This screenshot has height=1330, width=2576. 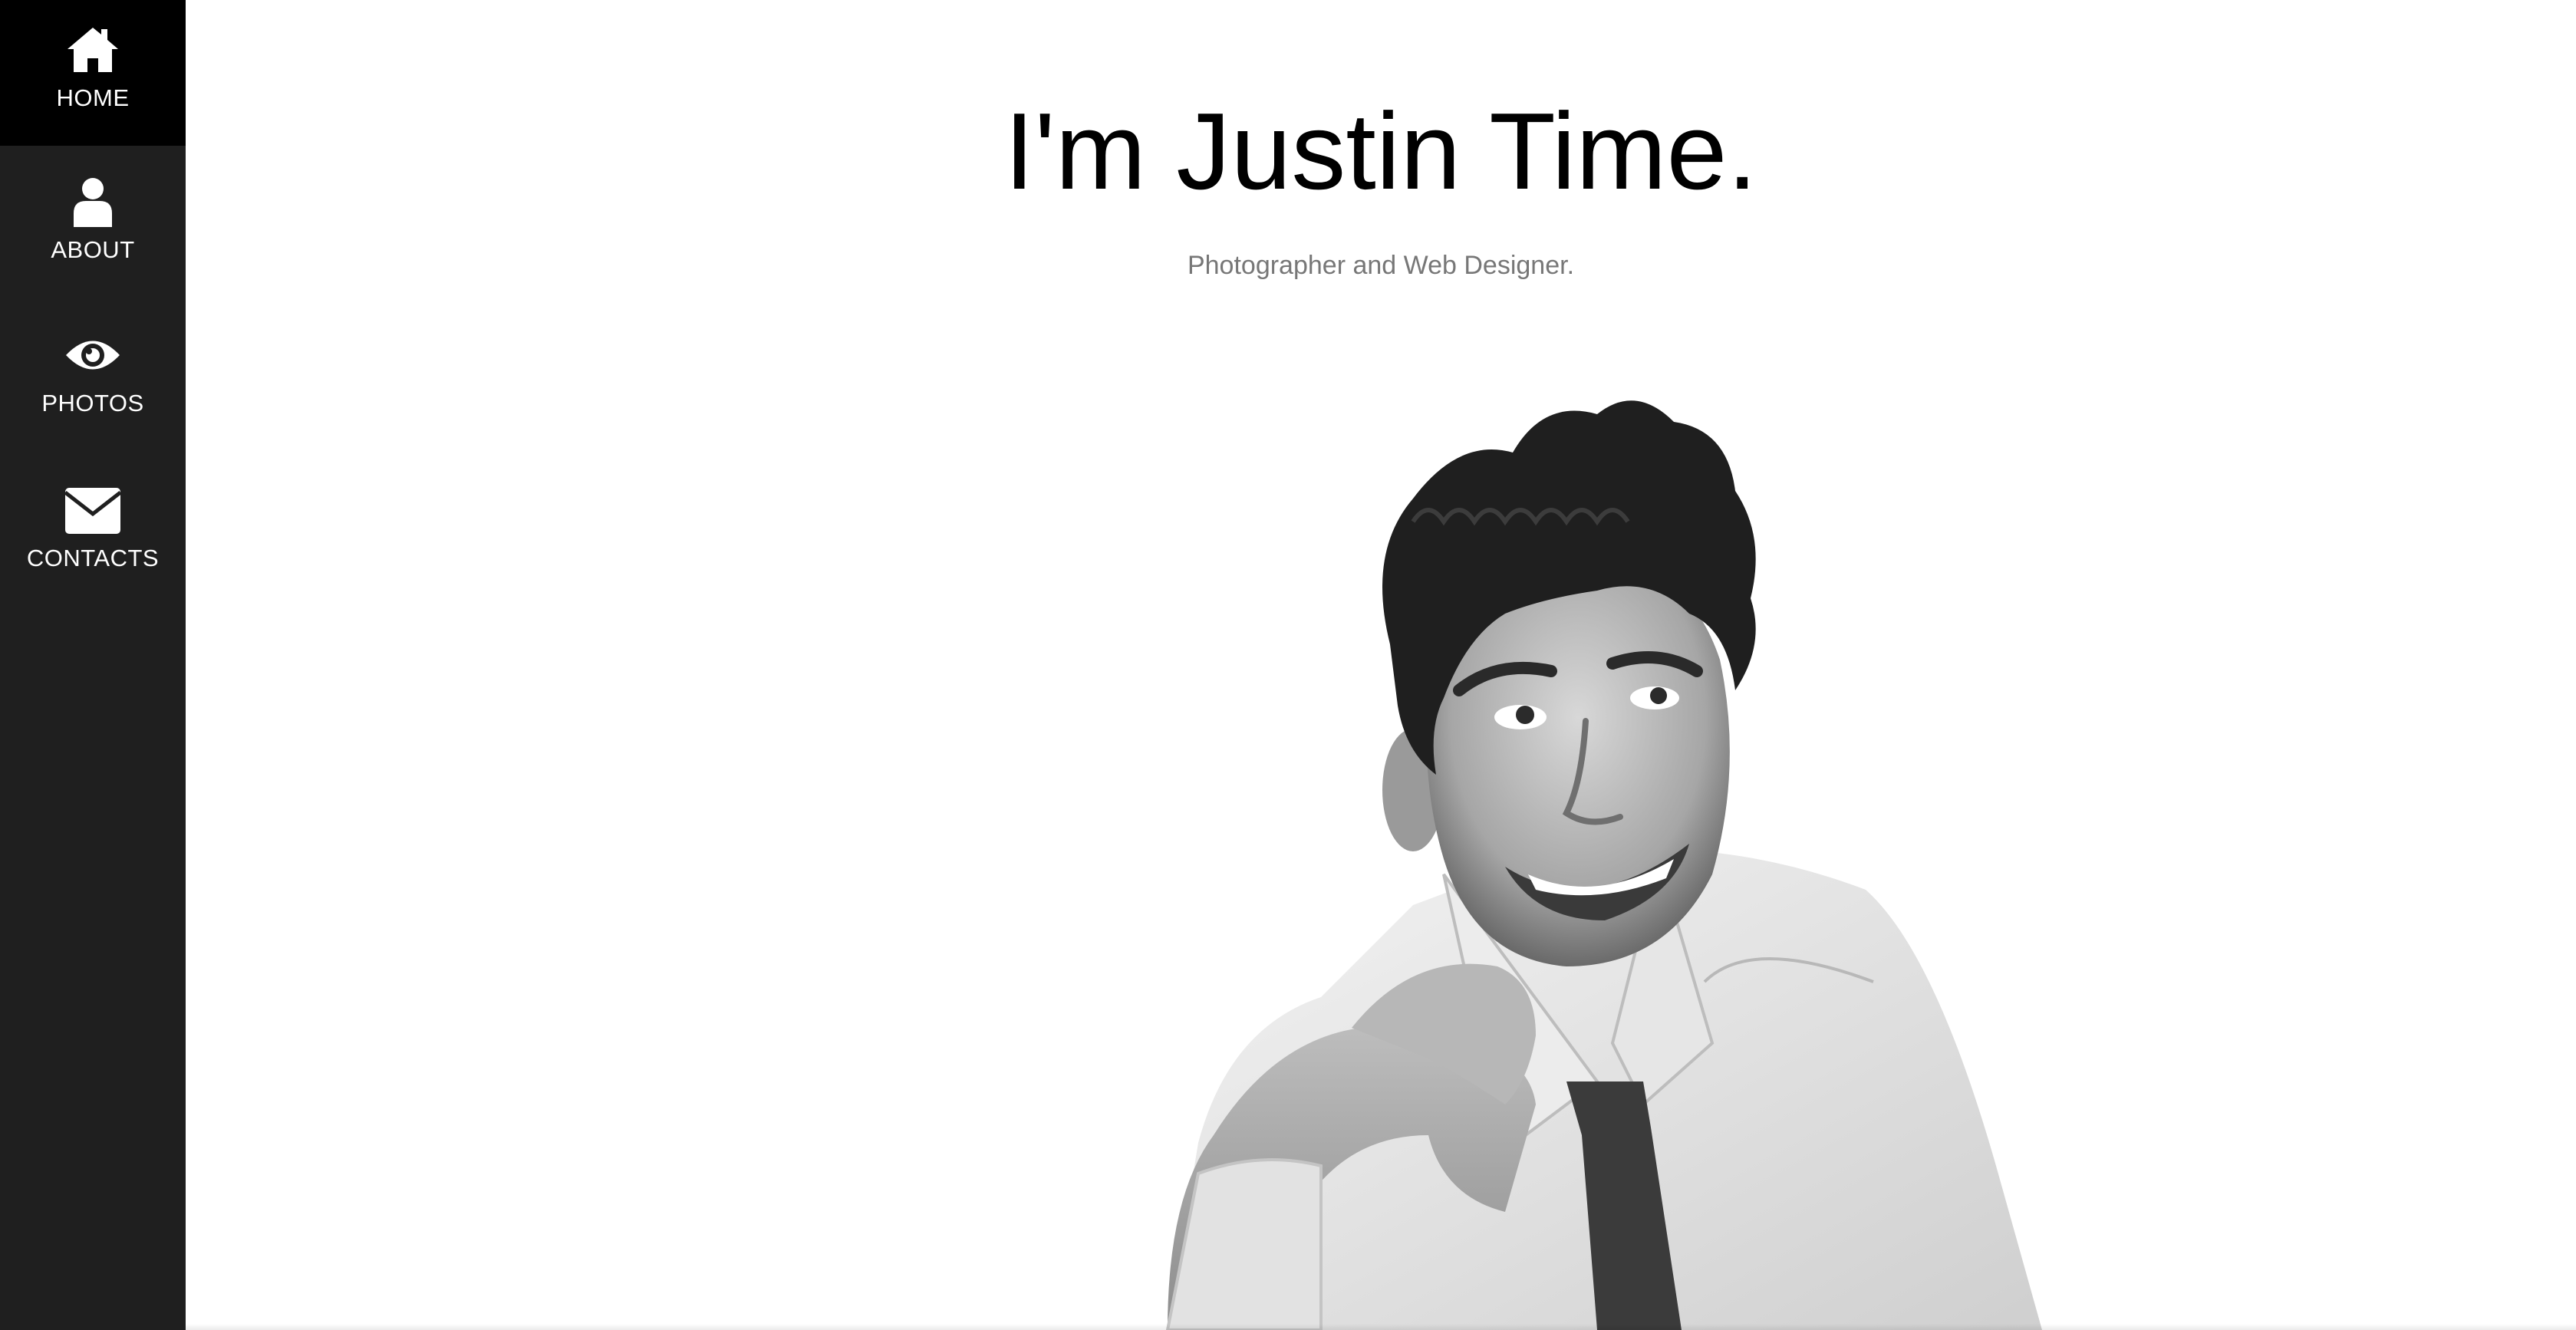 I want to click on page-subtitle: Photographer and Web Designer., so click(x=1381, y=265).